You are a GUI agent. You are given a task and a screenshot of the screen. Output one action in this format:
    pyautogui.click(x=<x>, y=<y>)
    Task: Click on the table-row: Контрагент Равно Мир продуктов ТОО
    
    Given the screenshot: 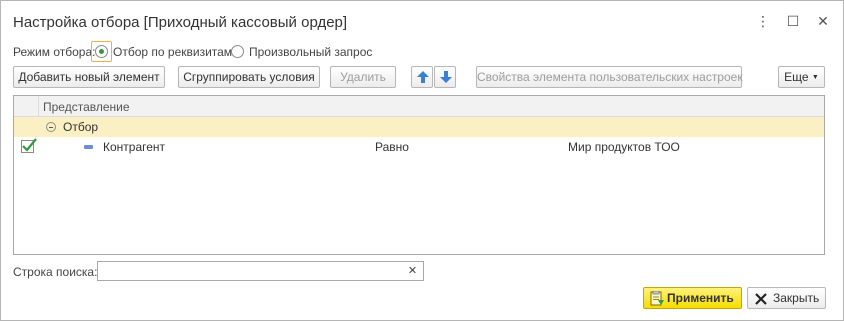 What is the action you would take?
    pyautogui.click(x=419, y=147)
    